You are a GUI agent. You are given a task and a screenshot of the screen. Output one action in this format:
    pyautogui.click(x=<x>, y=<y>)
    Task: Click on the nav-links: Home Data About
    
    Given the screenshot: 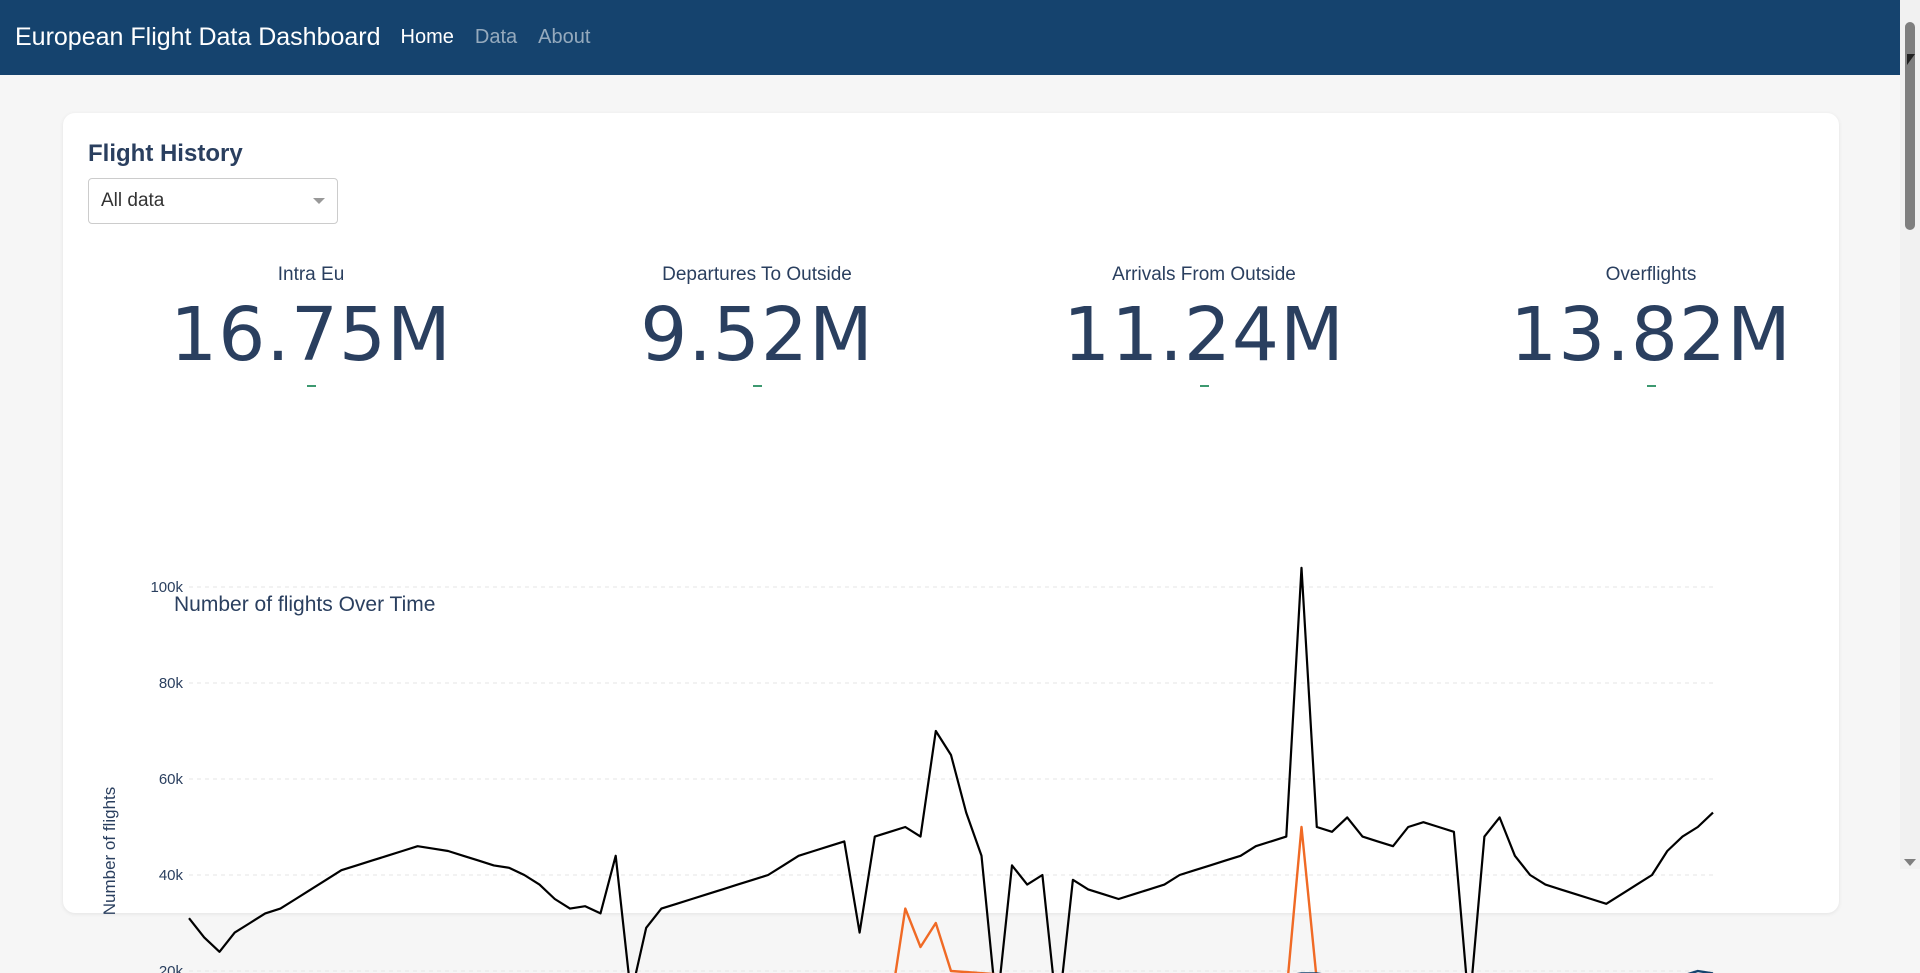 What is the action you would take?
    pyautogui.click(x=496, y=37)
    